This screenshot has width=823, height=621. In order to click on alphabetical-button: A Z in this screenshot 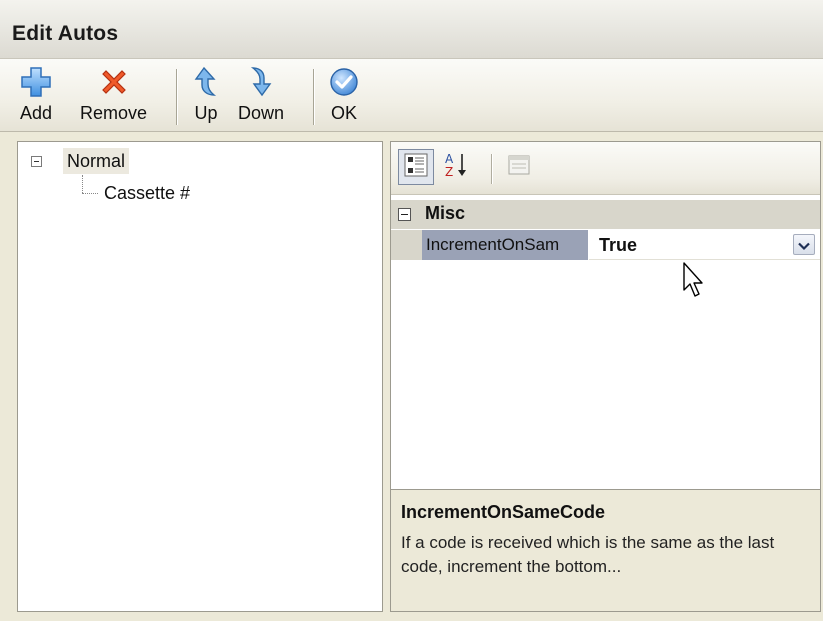, I will do `click(456, 167)`.